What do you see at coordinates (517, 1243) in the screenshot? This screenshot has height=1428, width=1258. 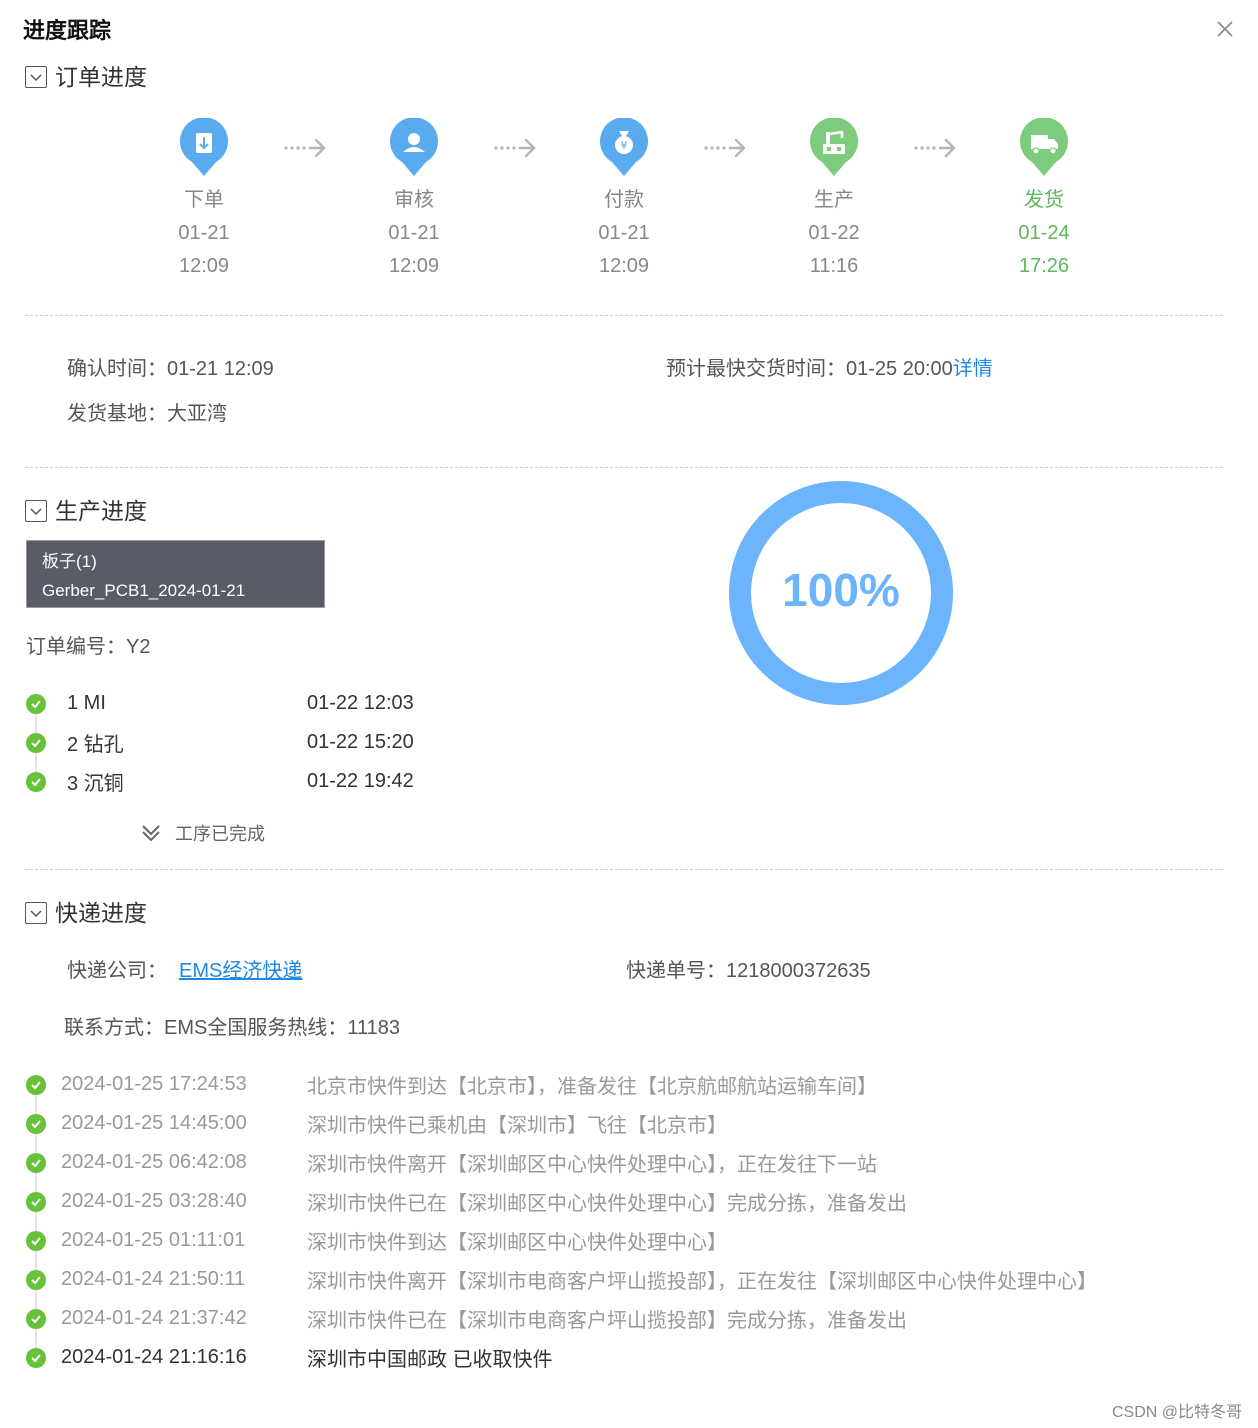 I see `event-text: 深圳市快件到达【深圳邮区中心快件处理中心】` at bounding box center [517, 1243].